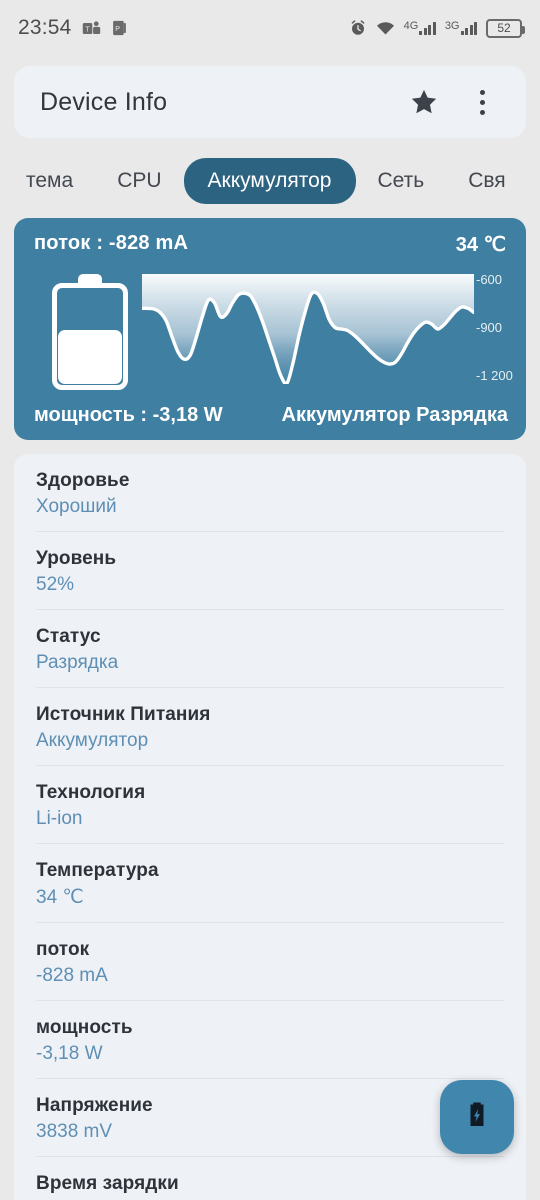 This screenshot has width=540, height=1200. What do you see at coordinates (123, 714) in the screenshot?
I see `row-label: Источник Питания` at bounding box center [123, 714].